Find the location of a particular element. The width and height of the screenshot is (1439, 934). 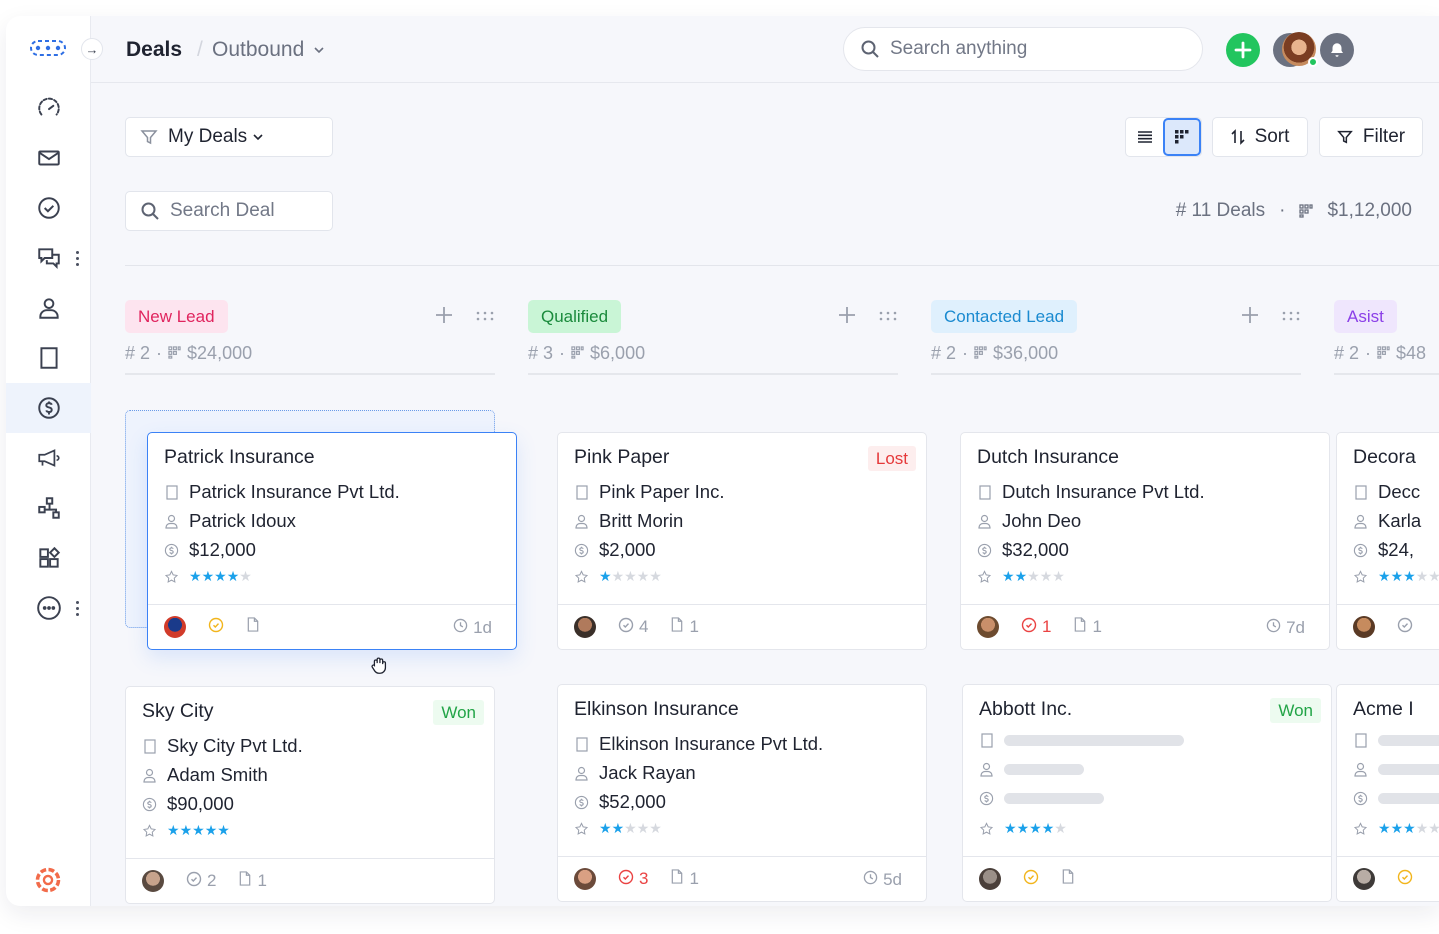

deal-title: Patrick Insurance is located at coordinates (239, 457).